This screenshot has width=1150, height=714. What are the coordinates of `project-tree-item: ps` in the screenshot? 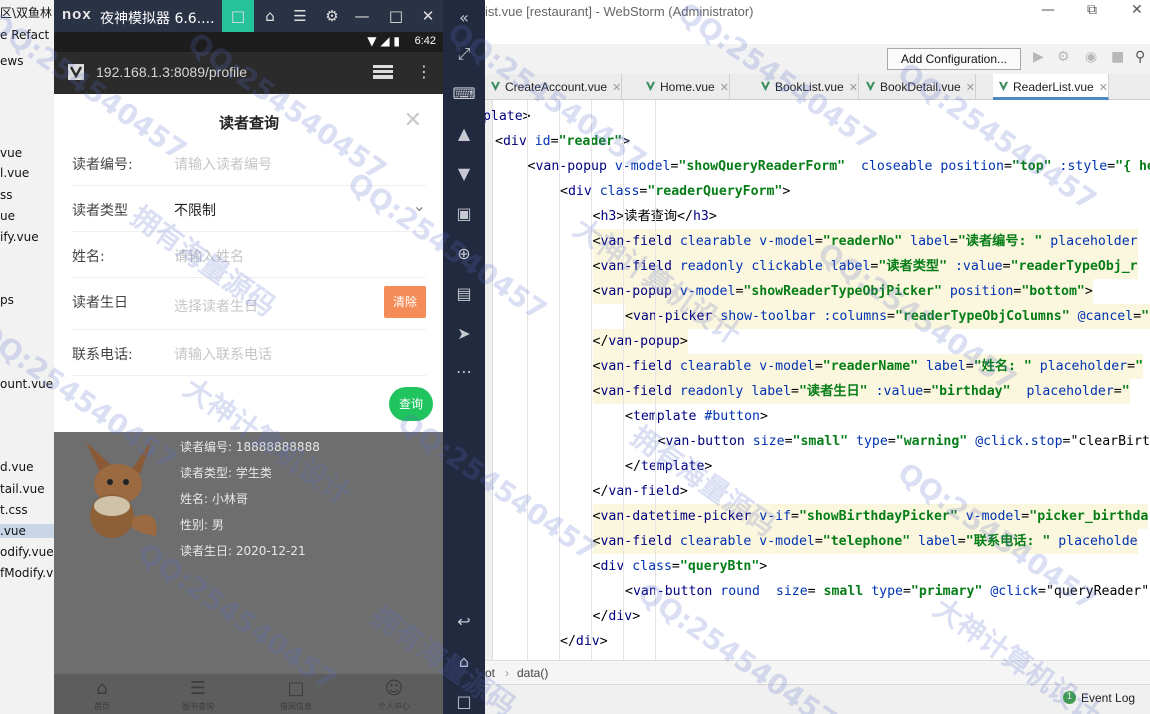 It's located at (7, 300).